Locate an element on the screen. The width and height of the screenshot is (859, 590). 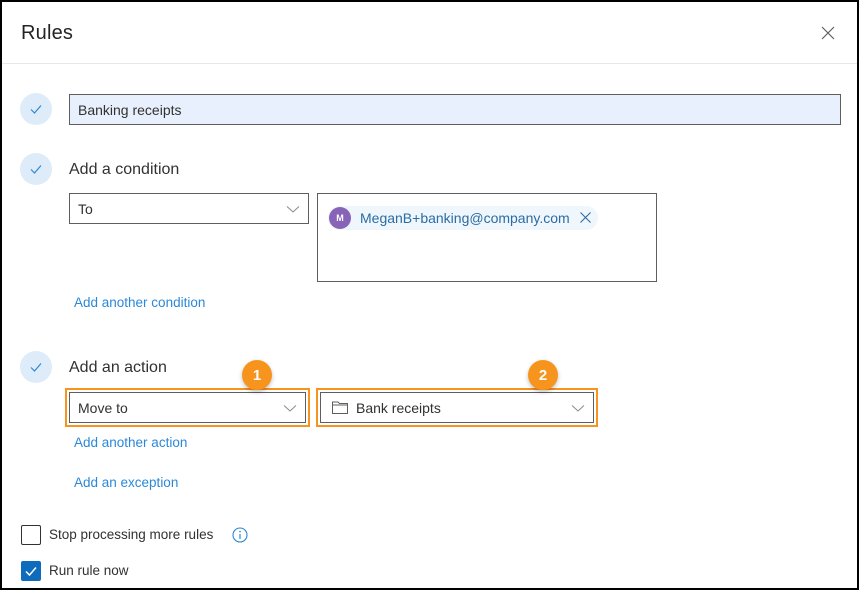
condition-heading: Add a condition is located at coordinates (124, 169).